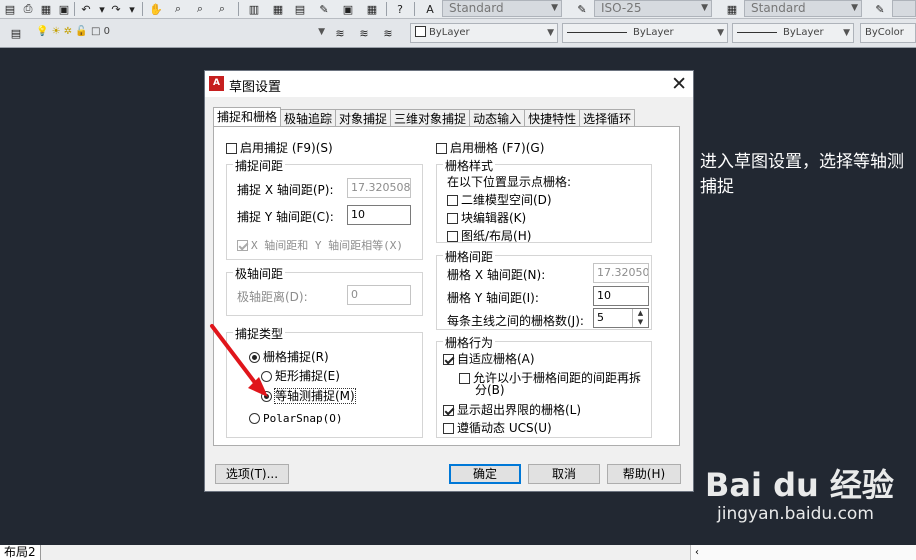 The width and height of the screenshot is (916, 560). What do you see at coordinates (486, 217) in the screenshot?
I see `block-editor-checkbox: 块编辑器(K)` at bounding box center [486, 217].